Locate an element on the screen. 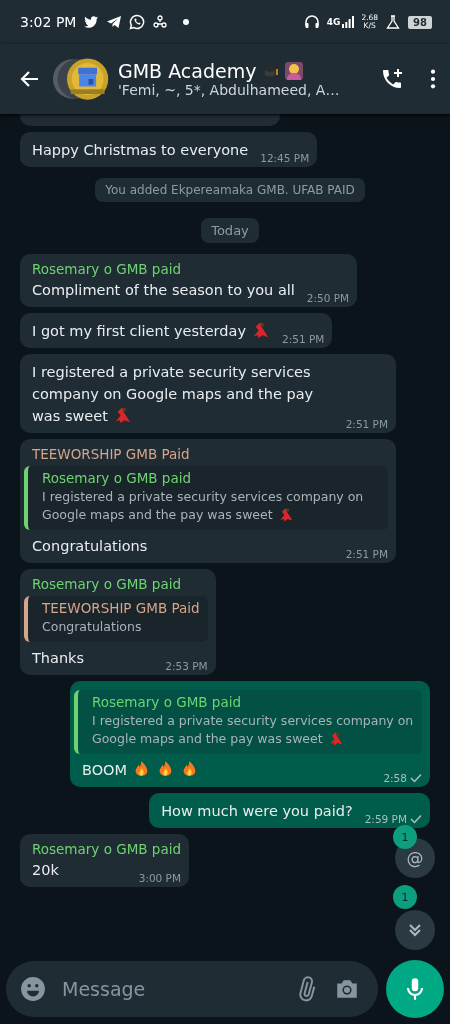 This screenshot has width=450, height=1024. message-bubble: Rosemary o GMB paid I registered a private security services company on Google maps and the pay was sweet BOOM 2:58 is located at coordinates (250, 734).